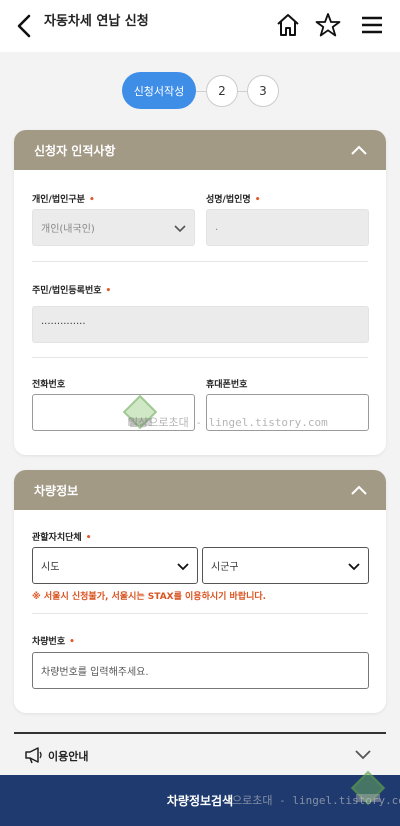 The width and height of the screenshot is (400, 826). I want to click on sido-value: 시도, so click(50, 567).